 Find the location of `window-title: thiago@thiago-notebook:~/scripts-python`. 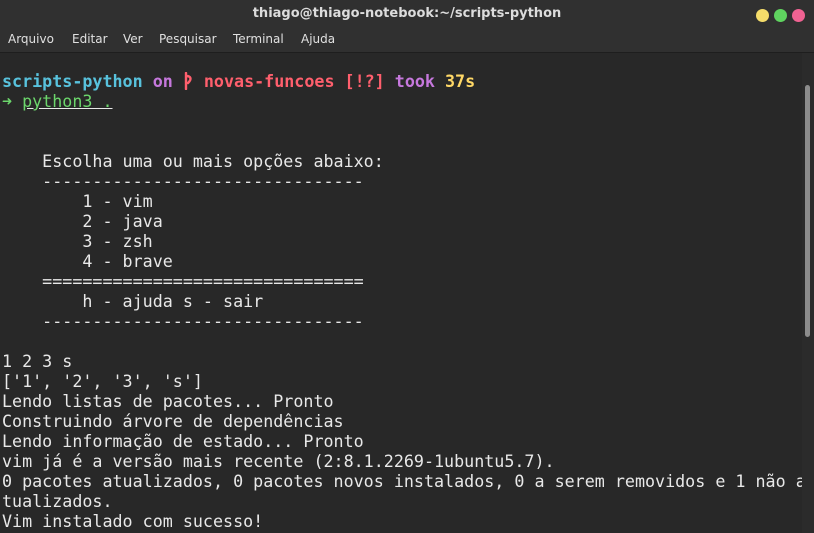

window-title: thiago@thiago-notebook:~/scripts-python is located at coordinates (407, 13).